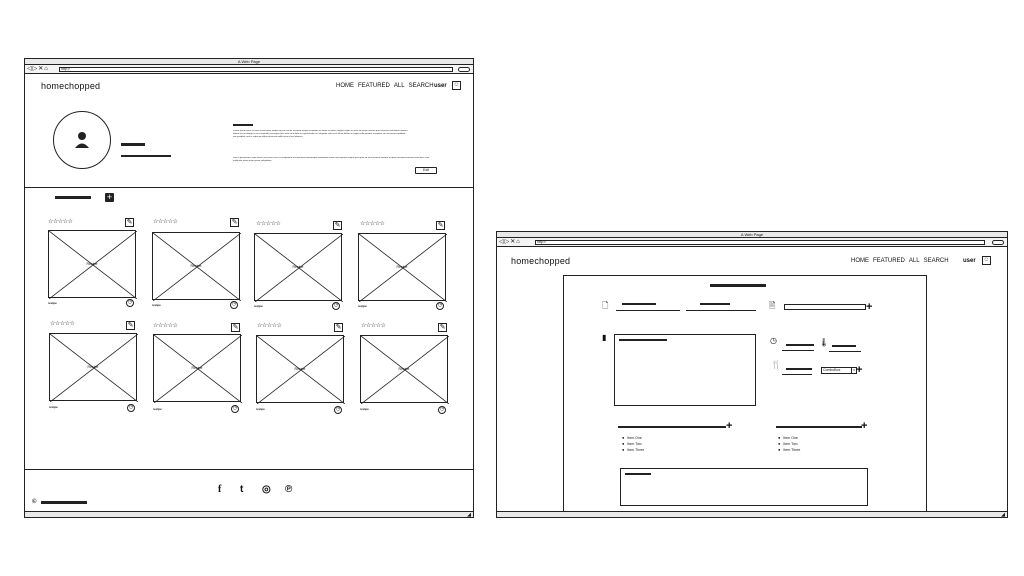 The image size is (1024, 576). I want to click on footer-divider, so click(249, 469).